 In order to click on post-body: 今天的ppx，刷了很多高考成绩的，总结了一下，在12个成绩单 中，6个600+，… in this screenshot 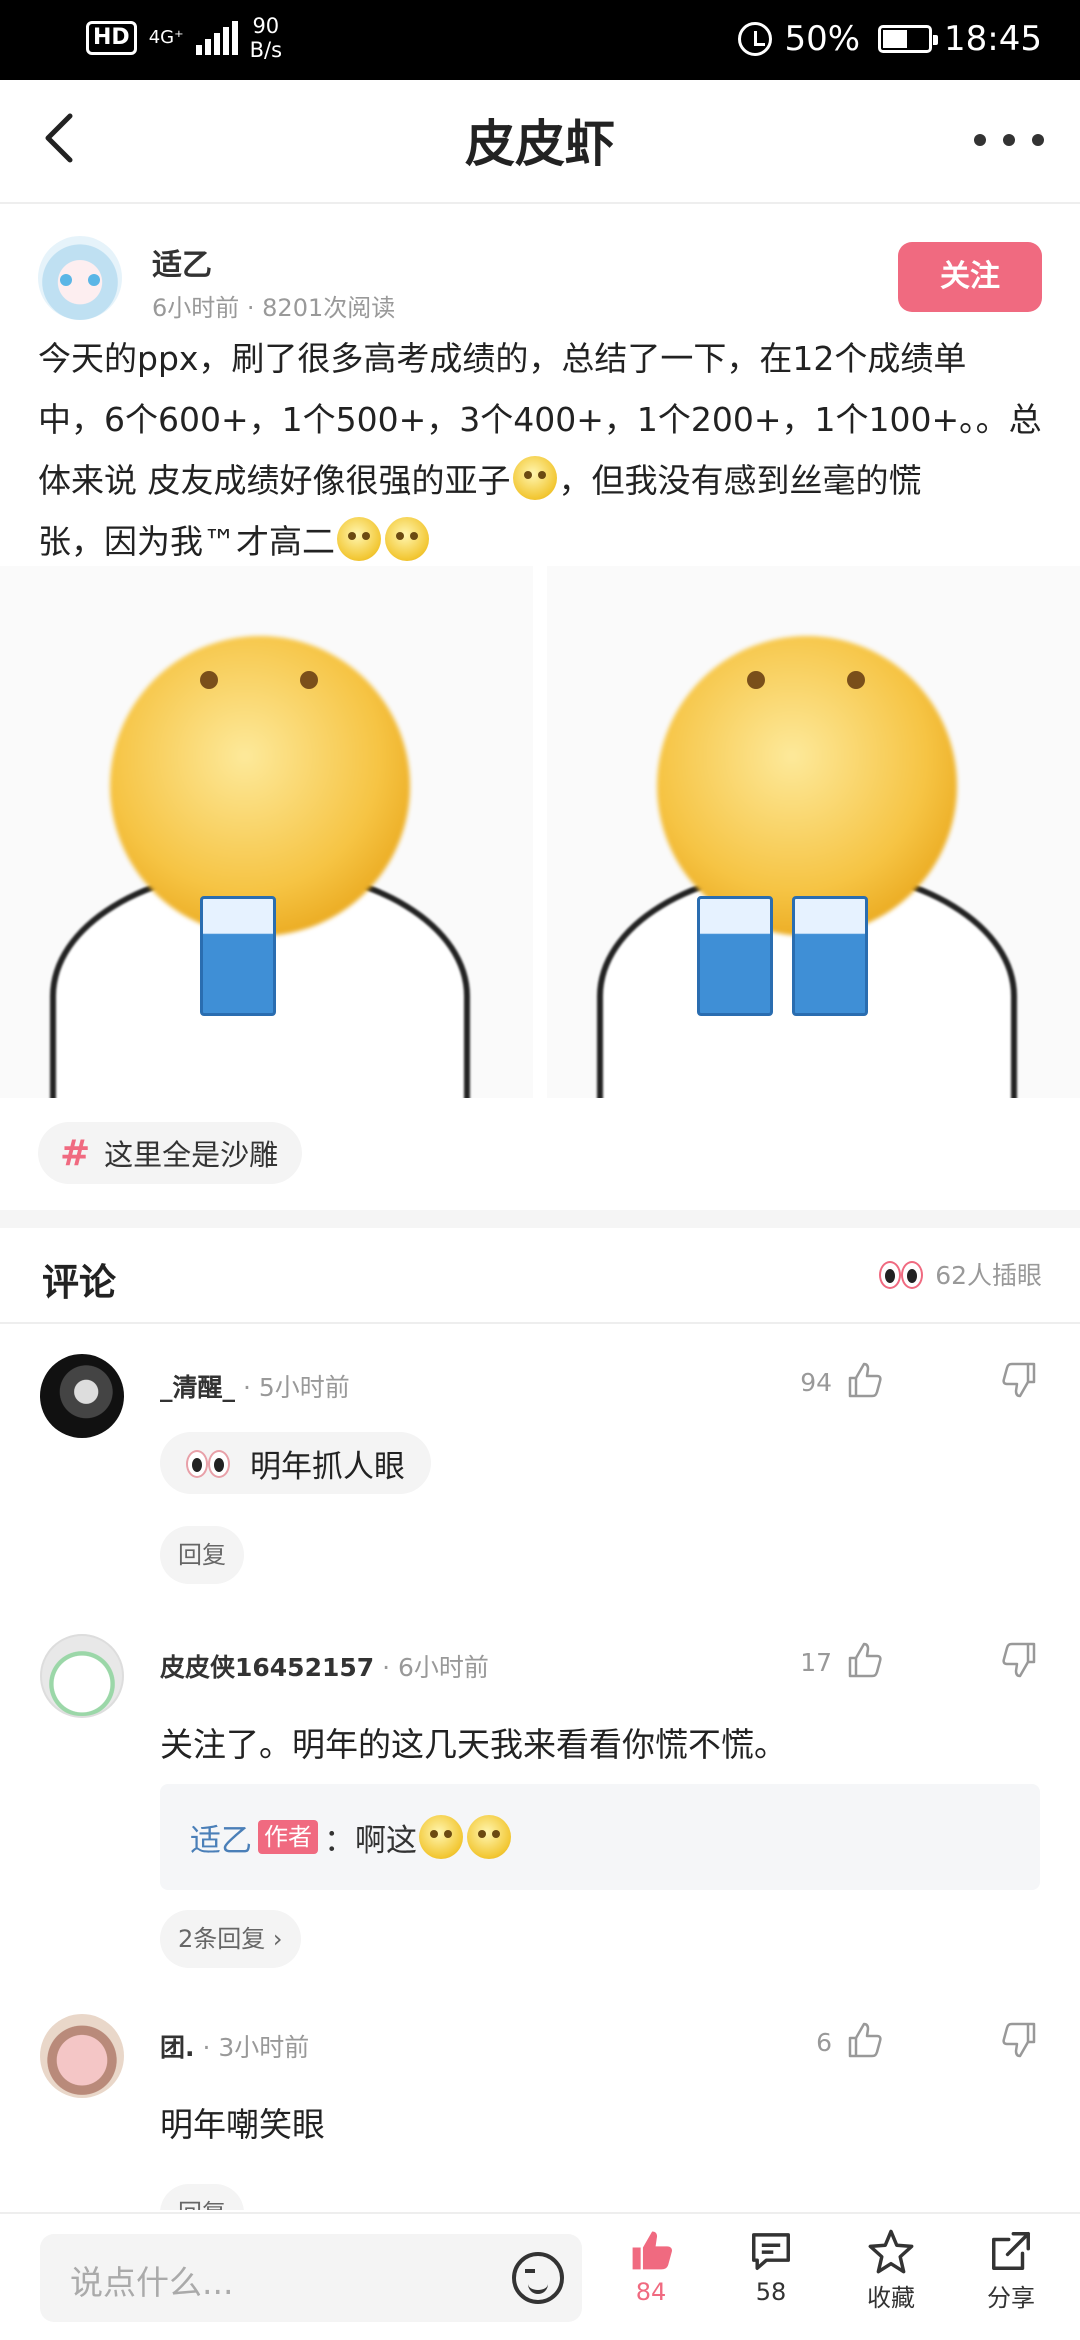, I will do `click(543, 450)`.